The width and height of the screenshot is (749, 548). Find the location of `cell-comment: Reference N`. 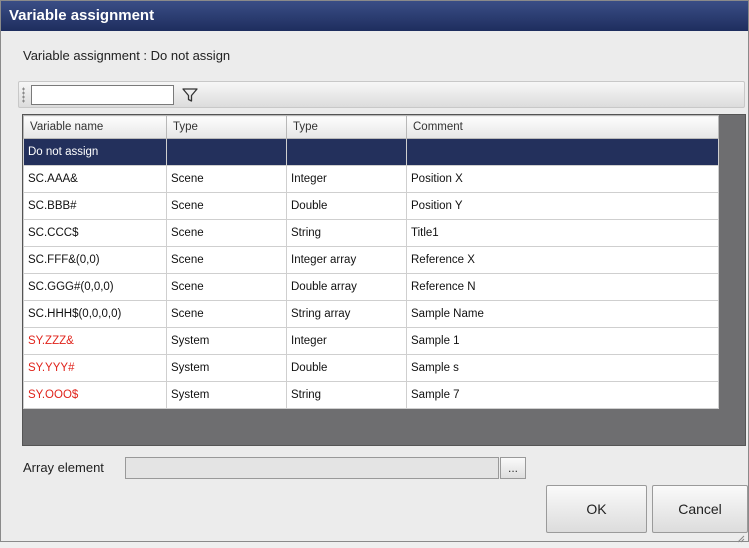

cell-comment: Reference N is located at coordinates (562, 287).